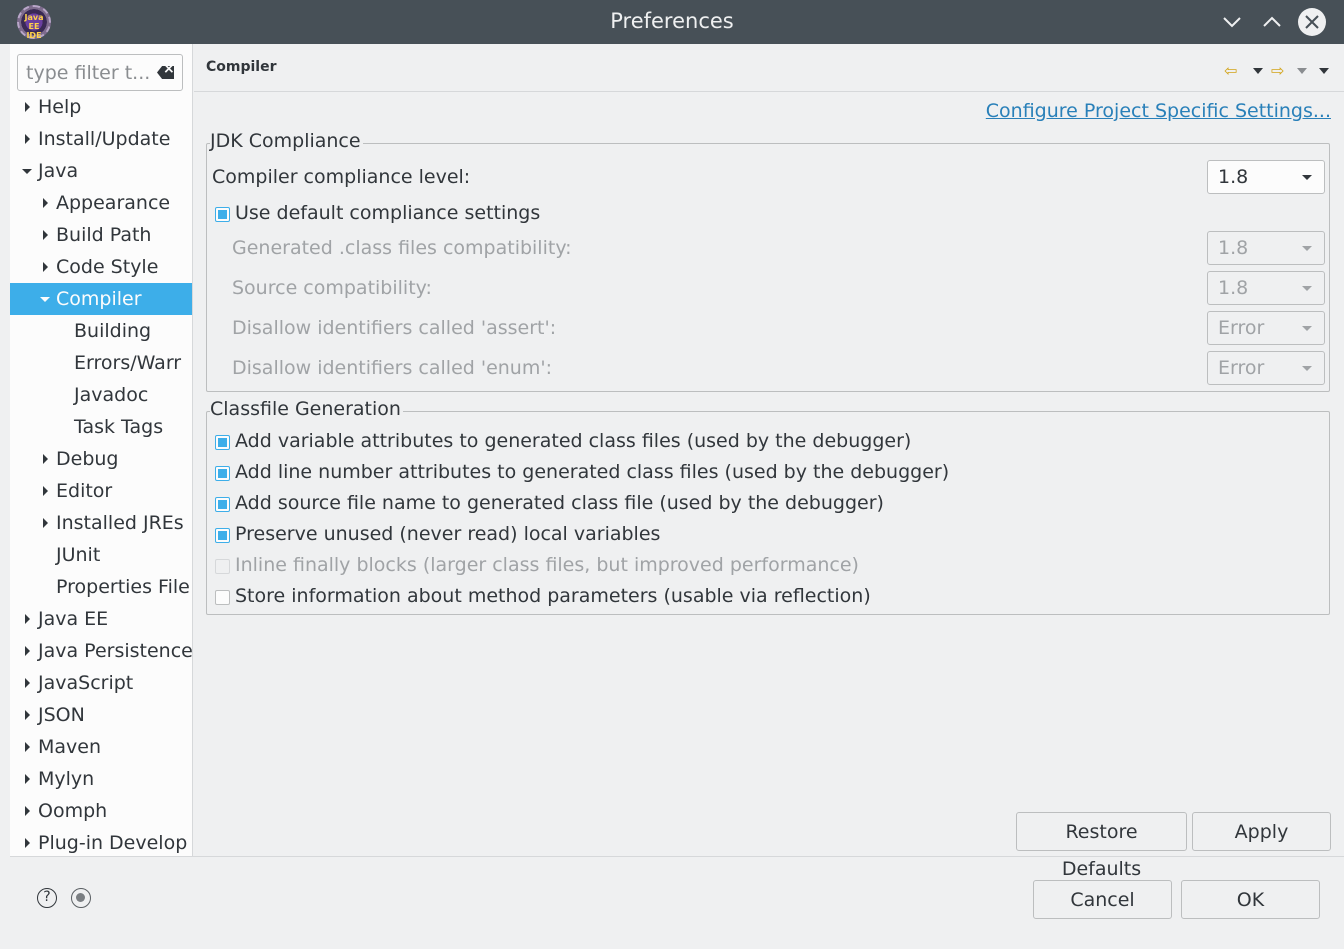 The width and height of the screenshot is (1344, 949). I want to click on cancel-button: Cancel, so click(1102, 899).